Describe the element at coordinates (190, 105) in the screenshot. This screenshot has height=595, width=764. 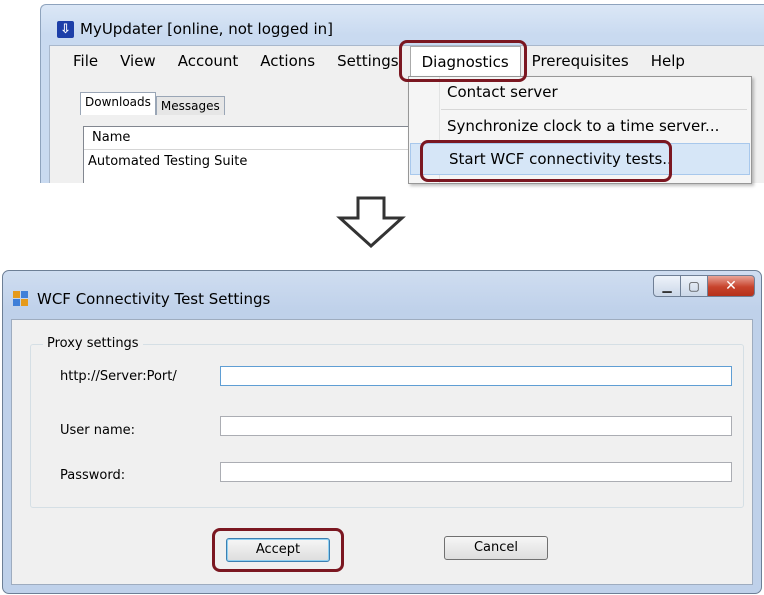
I see `tab-messages: Messages` at that location.